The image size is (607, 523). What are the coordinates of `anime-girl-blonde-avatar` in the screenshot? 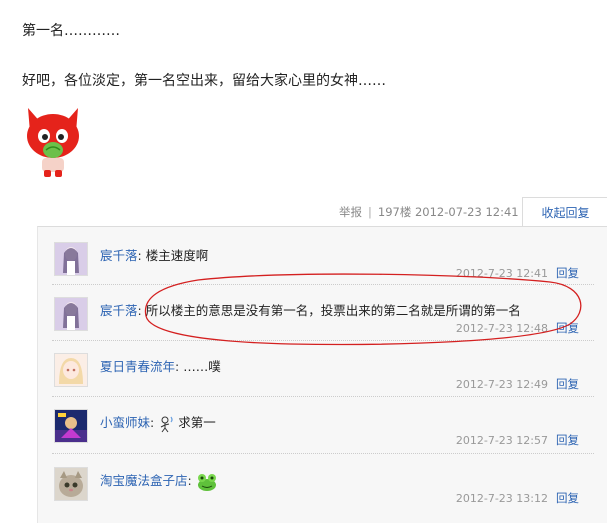 It's located at (71, 370).